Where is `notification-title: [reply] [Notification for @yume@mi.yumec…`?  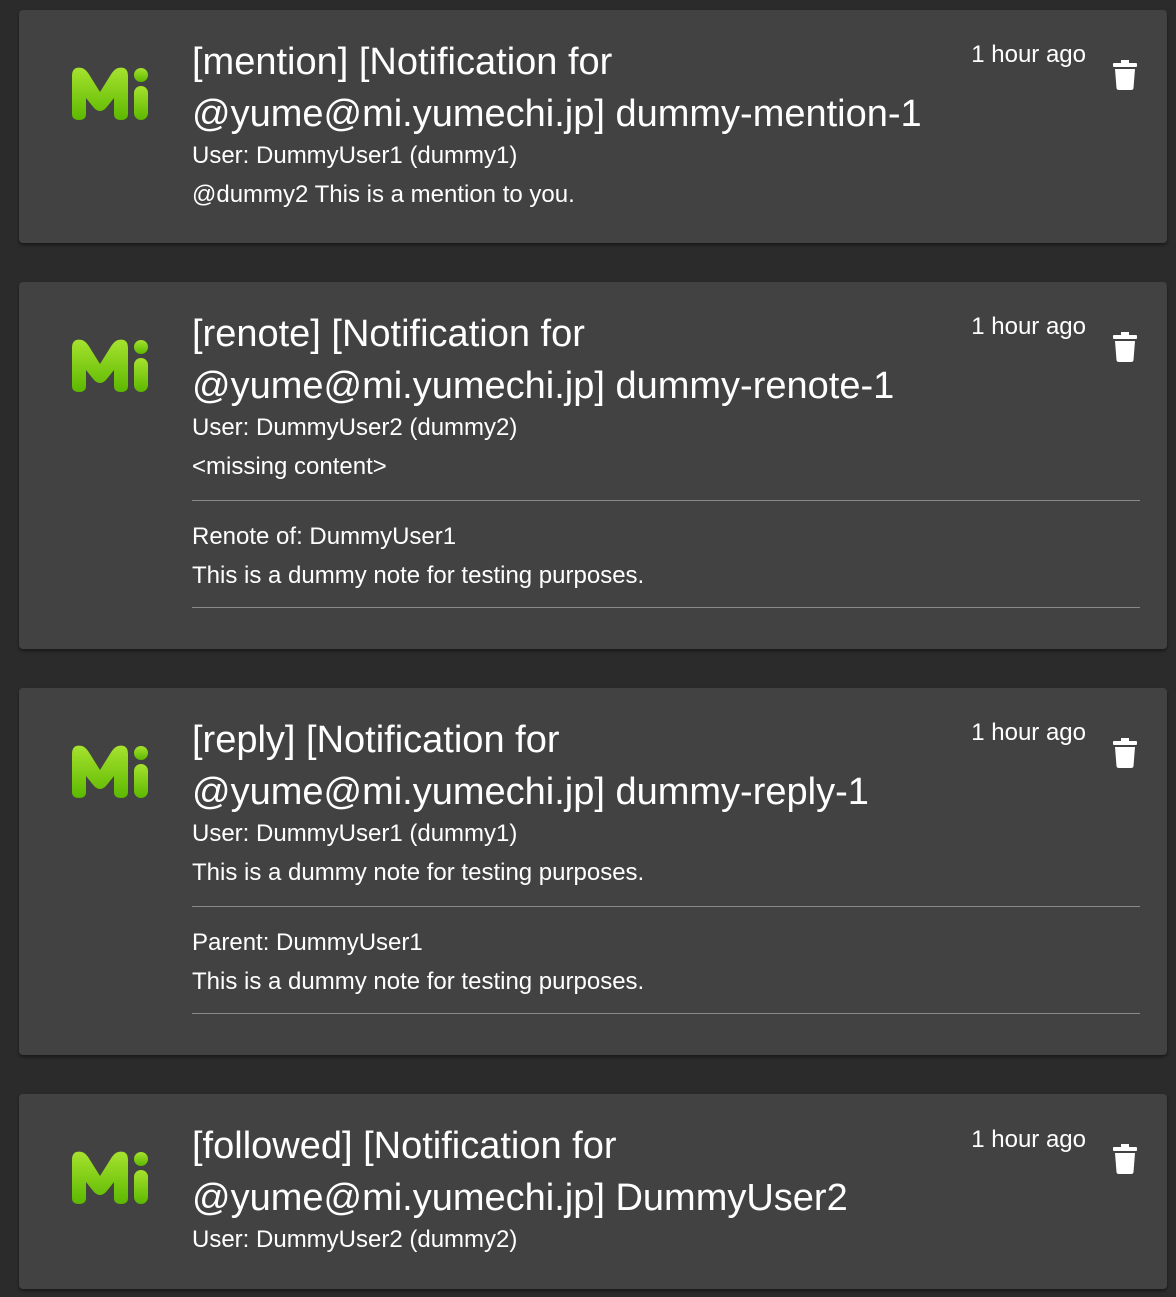 notification-title: [reply] [Notification for @yume@mi.yumec… is located at coordinates (530, 766).